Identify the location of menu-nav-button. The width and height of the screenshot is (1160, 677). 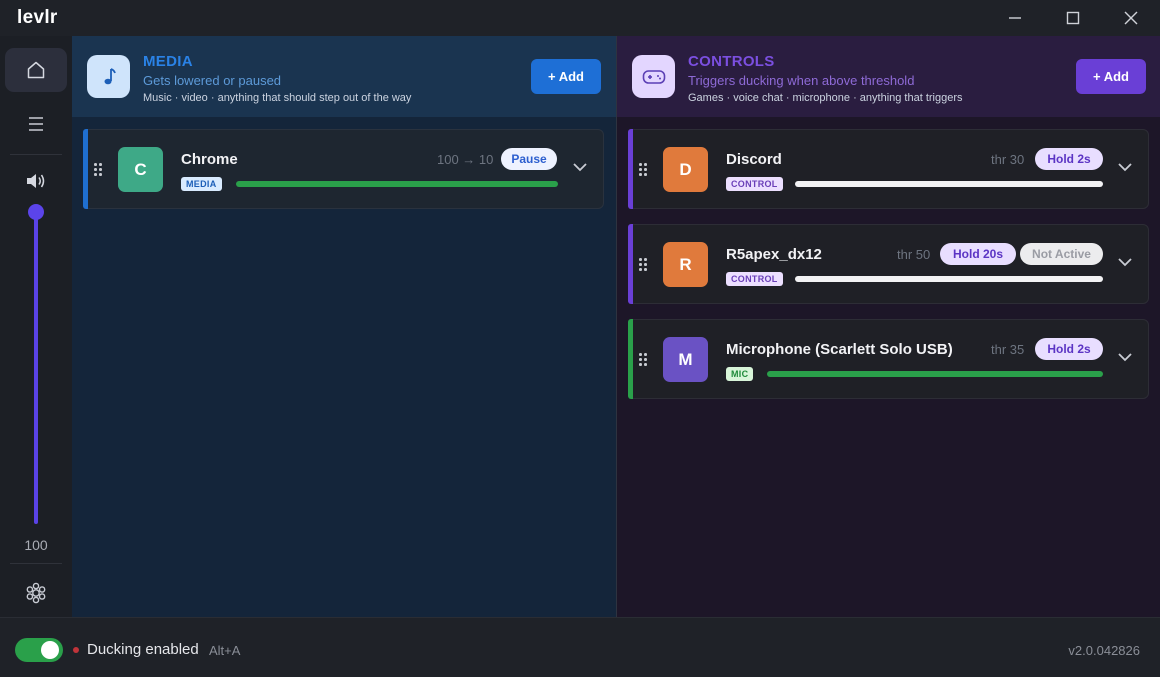
(36, 124).